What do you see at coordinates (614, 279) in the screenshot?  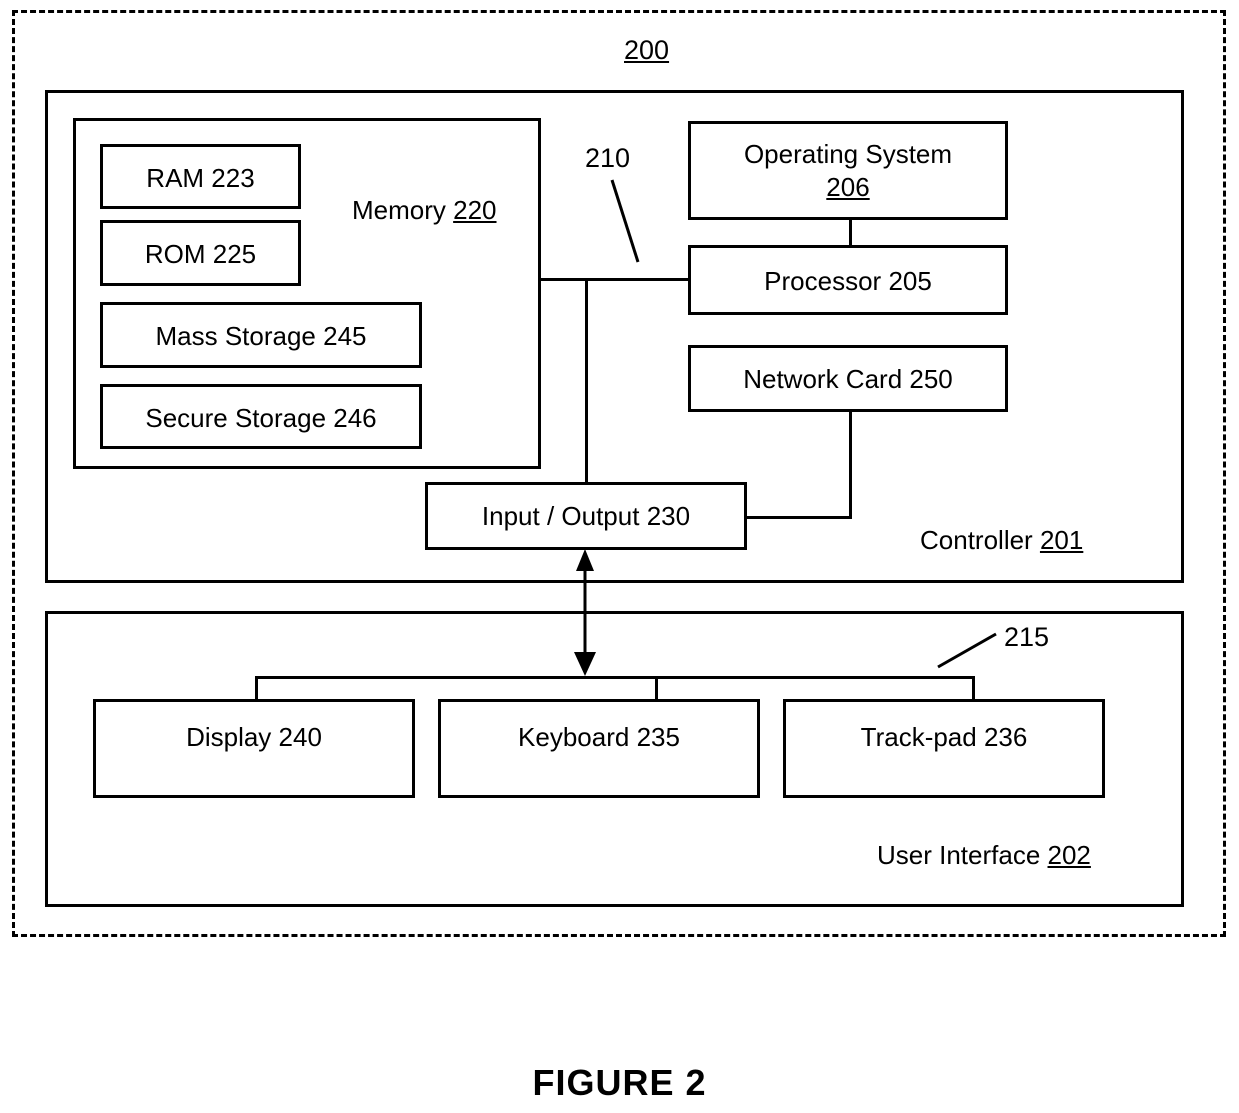 I see `bus-line-memory-to-processor` at bounding box center [614, 279].